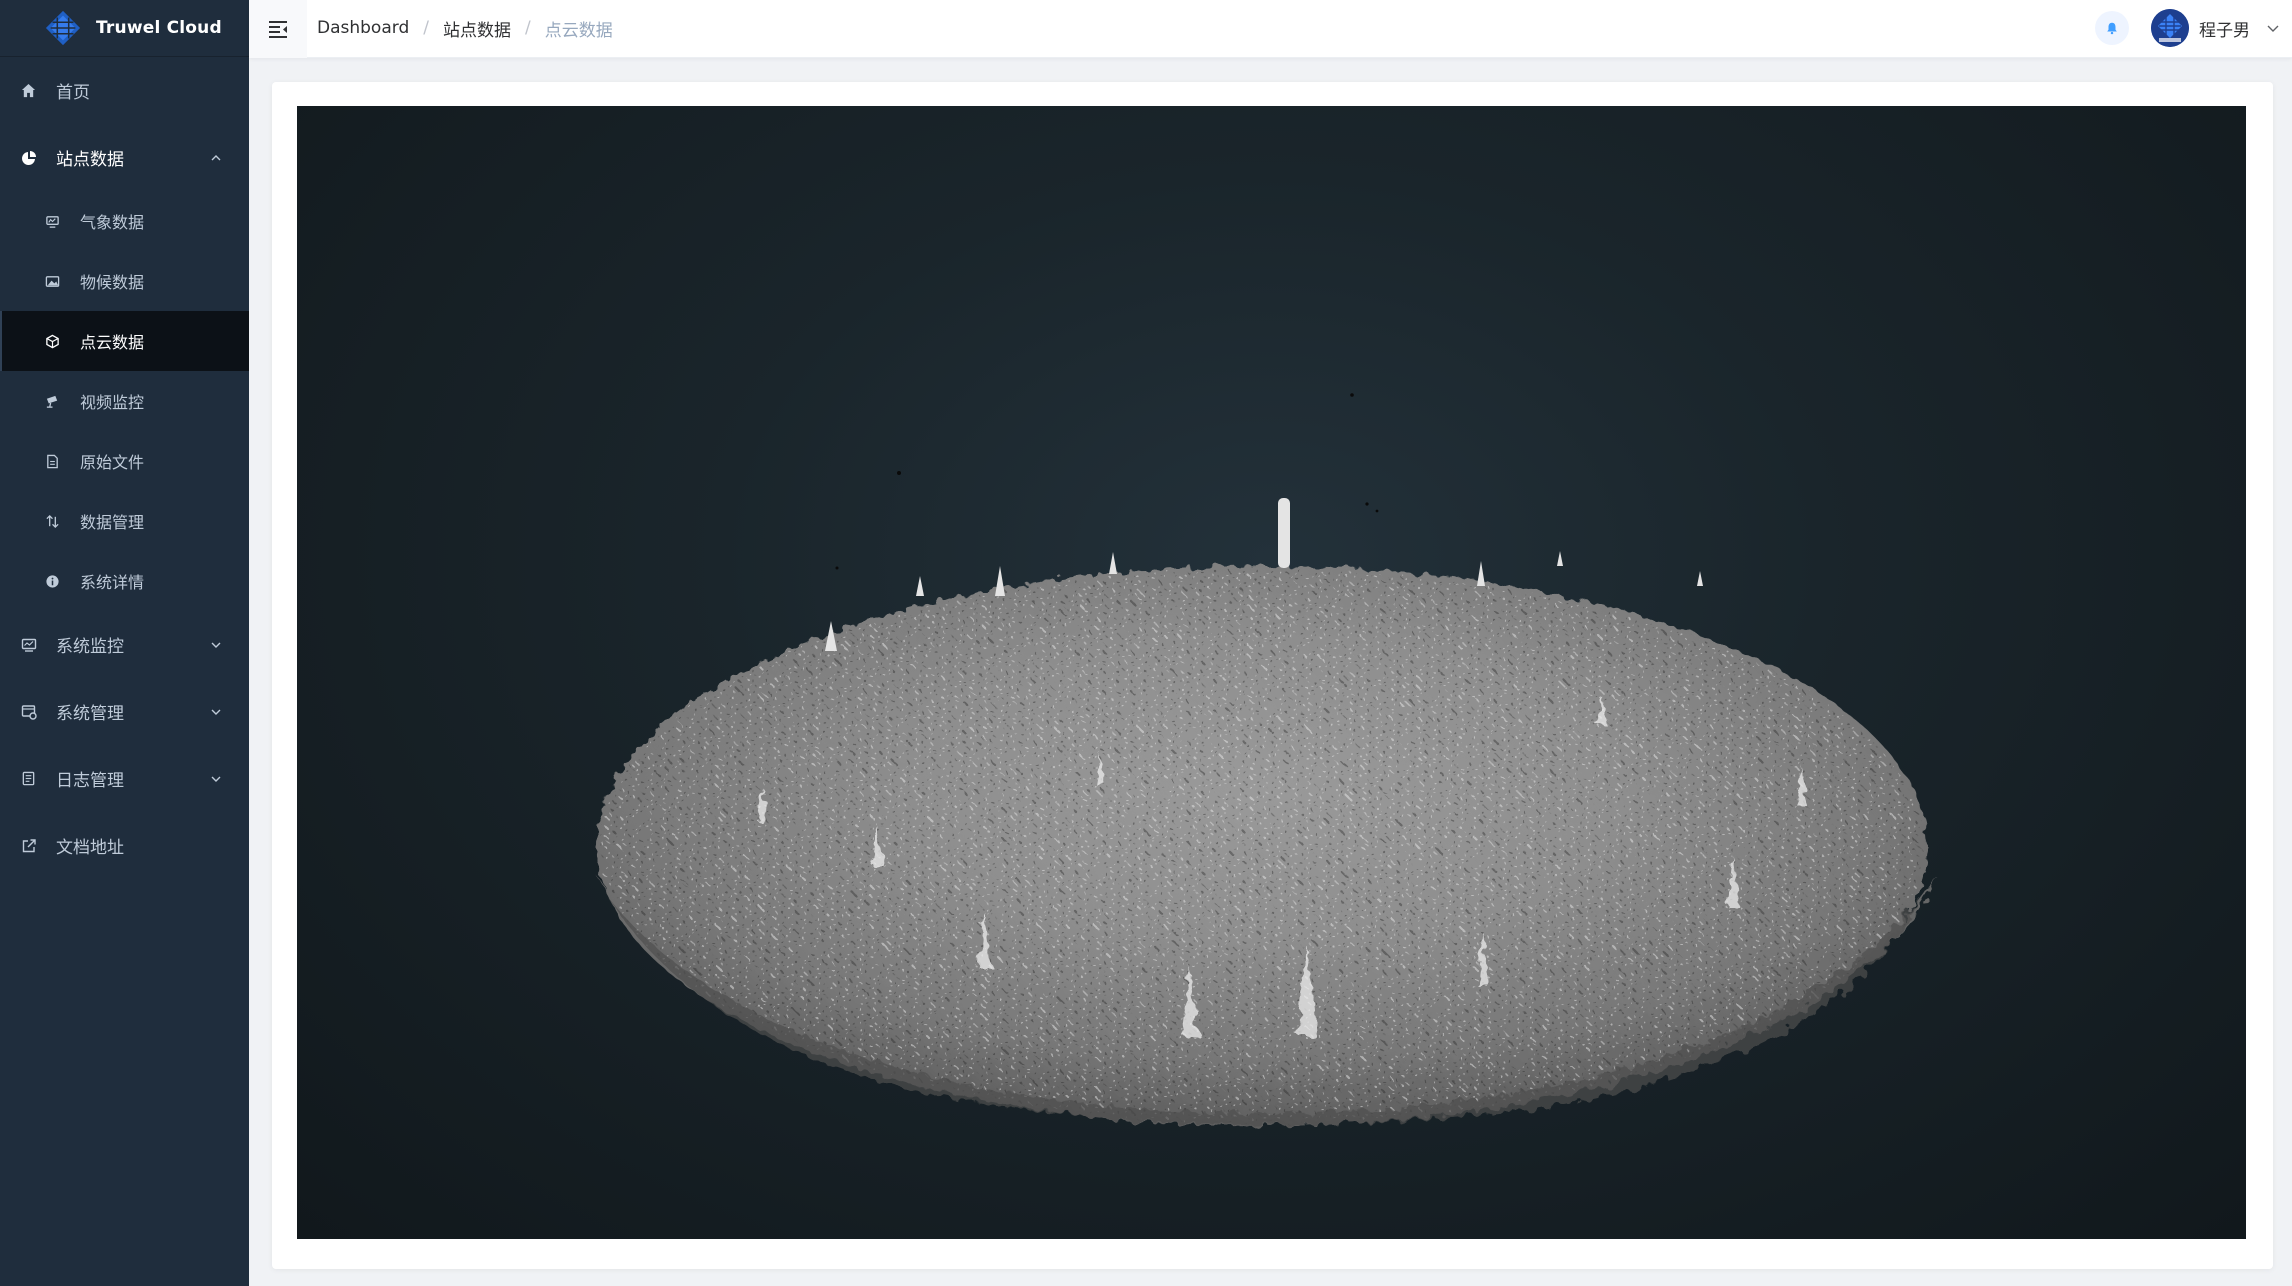 The width and height of the screenshot is (2292, 1286). I want to click on info-icon, so click(52, 581).